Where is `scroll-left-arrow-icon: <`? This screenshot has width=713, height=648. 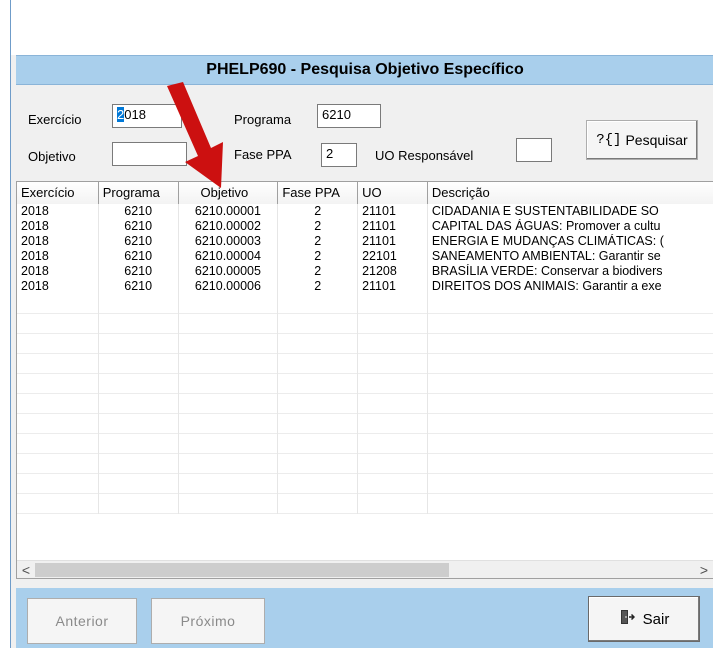 scroll-left-arrow-icon: < is located at coordinates (26, 569).